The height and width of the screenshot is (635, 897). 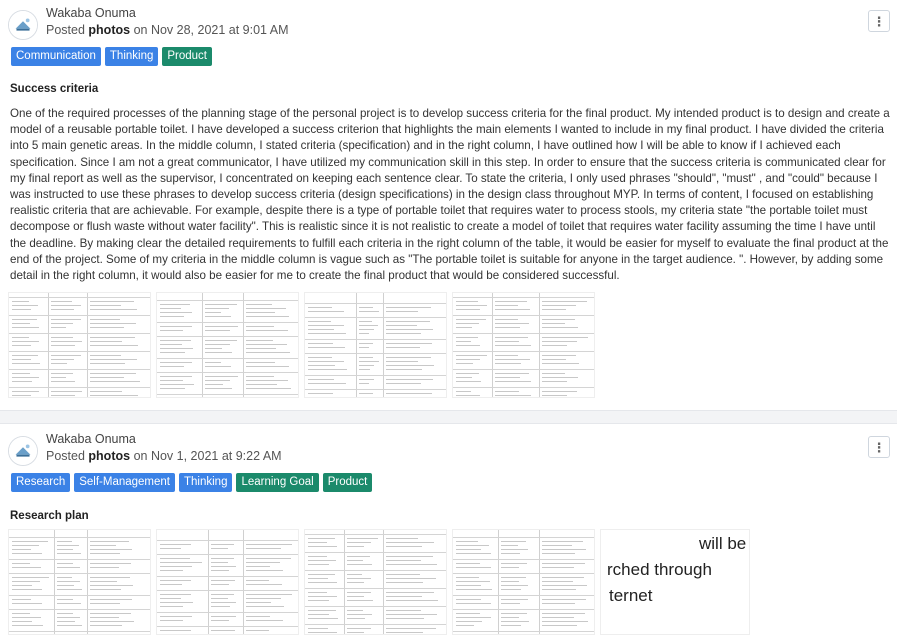 I want to click on photo-thumbnail: will be rched through ternet, so click(x=675, y=582).